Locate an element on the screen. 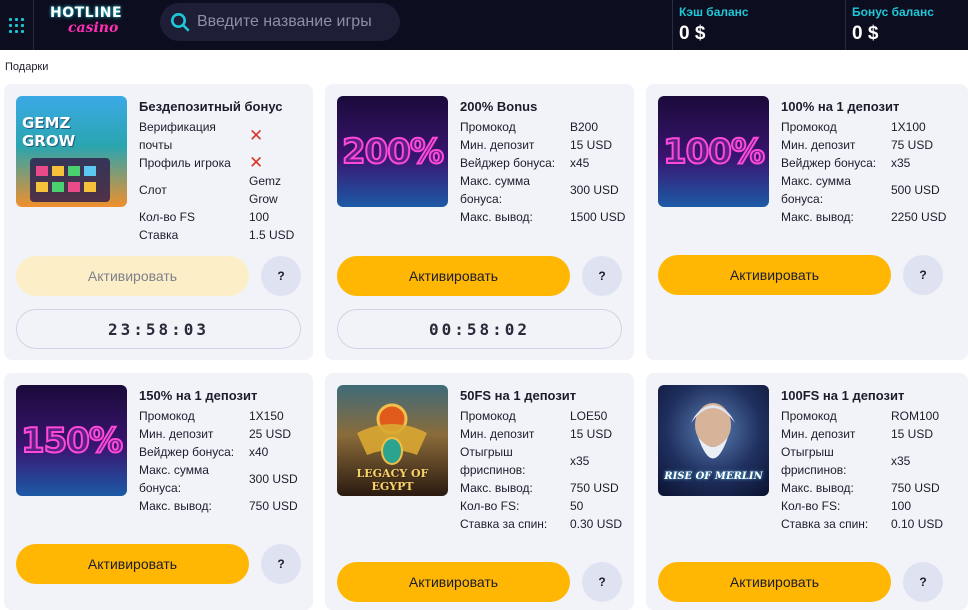 Image resolution: width=968 pixels, height=610 pixels. bonus-200-thumbnail: 200% is located at coordinates (392, 151).